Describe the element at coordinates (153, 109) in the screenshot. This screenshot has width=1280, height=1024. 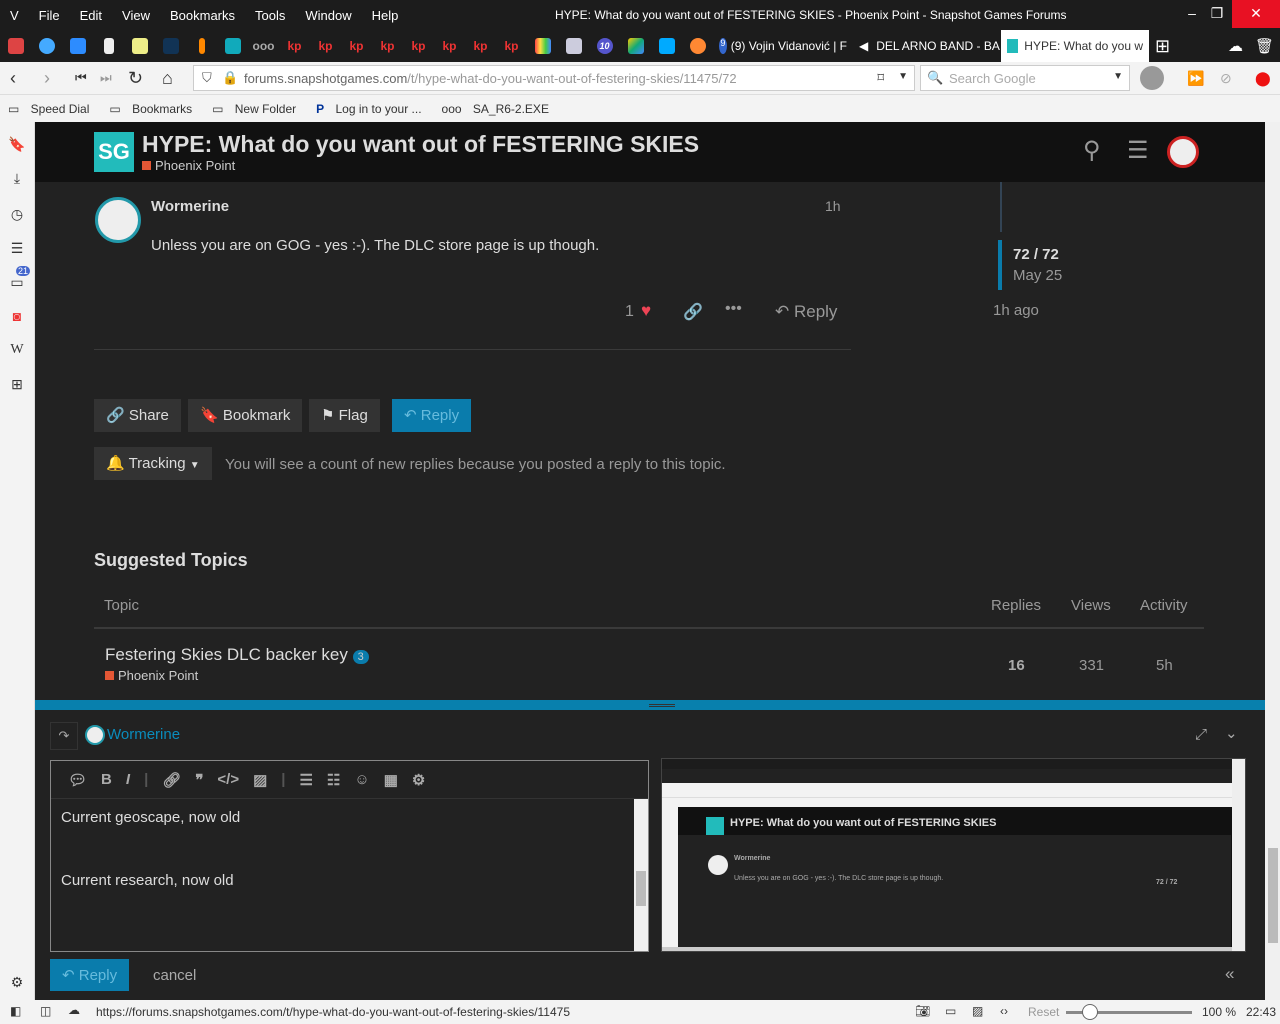
I see `bookmark-bookmarks: ▭ Bookmarks` at that location.